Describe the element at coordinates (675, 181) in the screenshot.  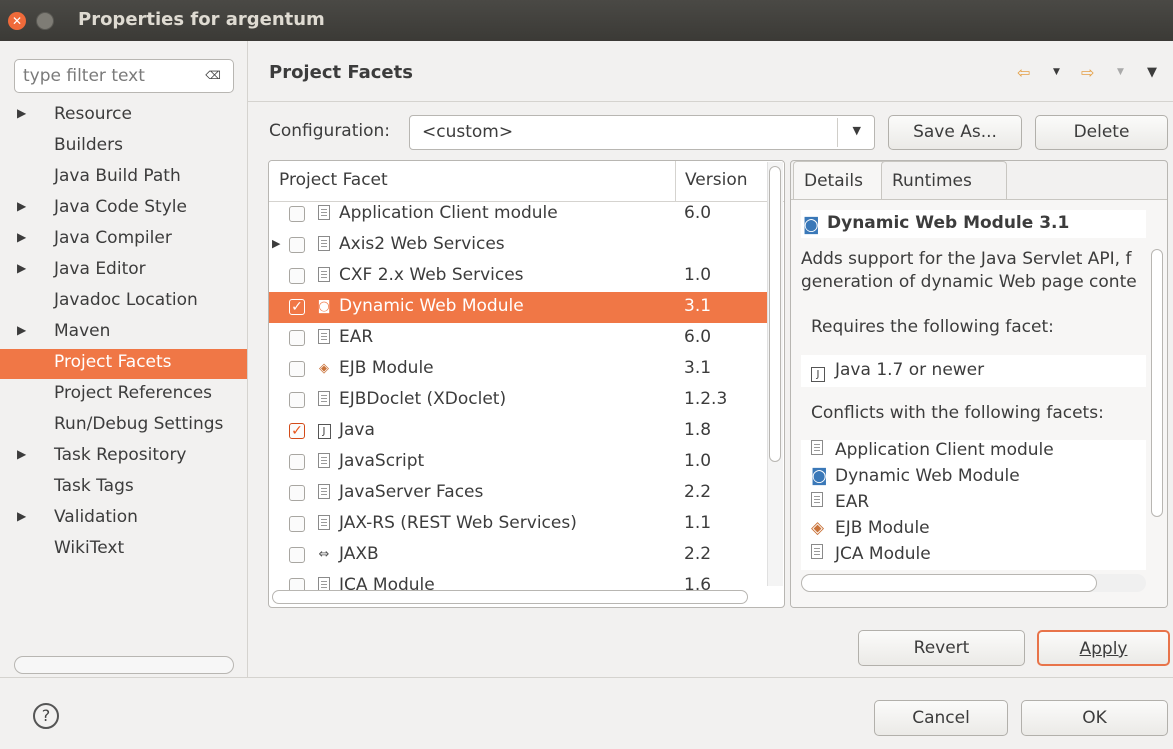
I see `column-separator` at that location.